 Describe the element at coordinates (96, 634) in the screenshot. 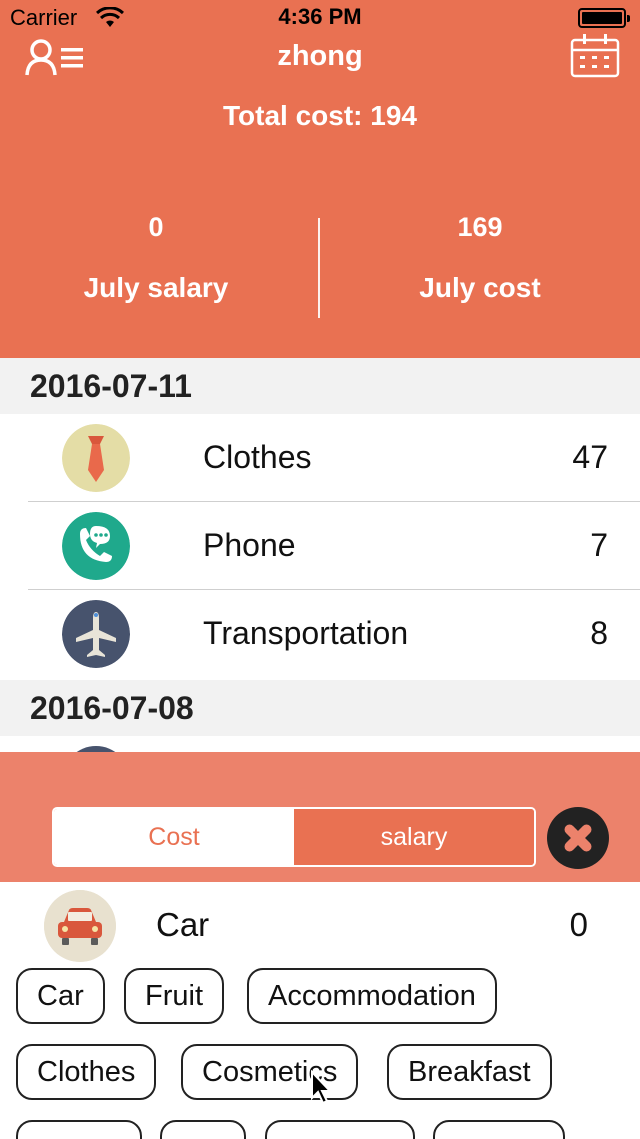

I see `airplane-icon` at that location.